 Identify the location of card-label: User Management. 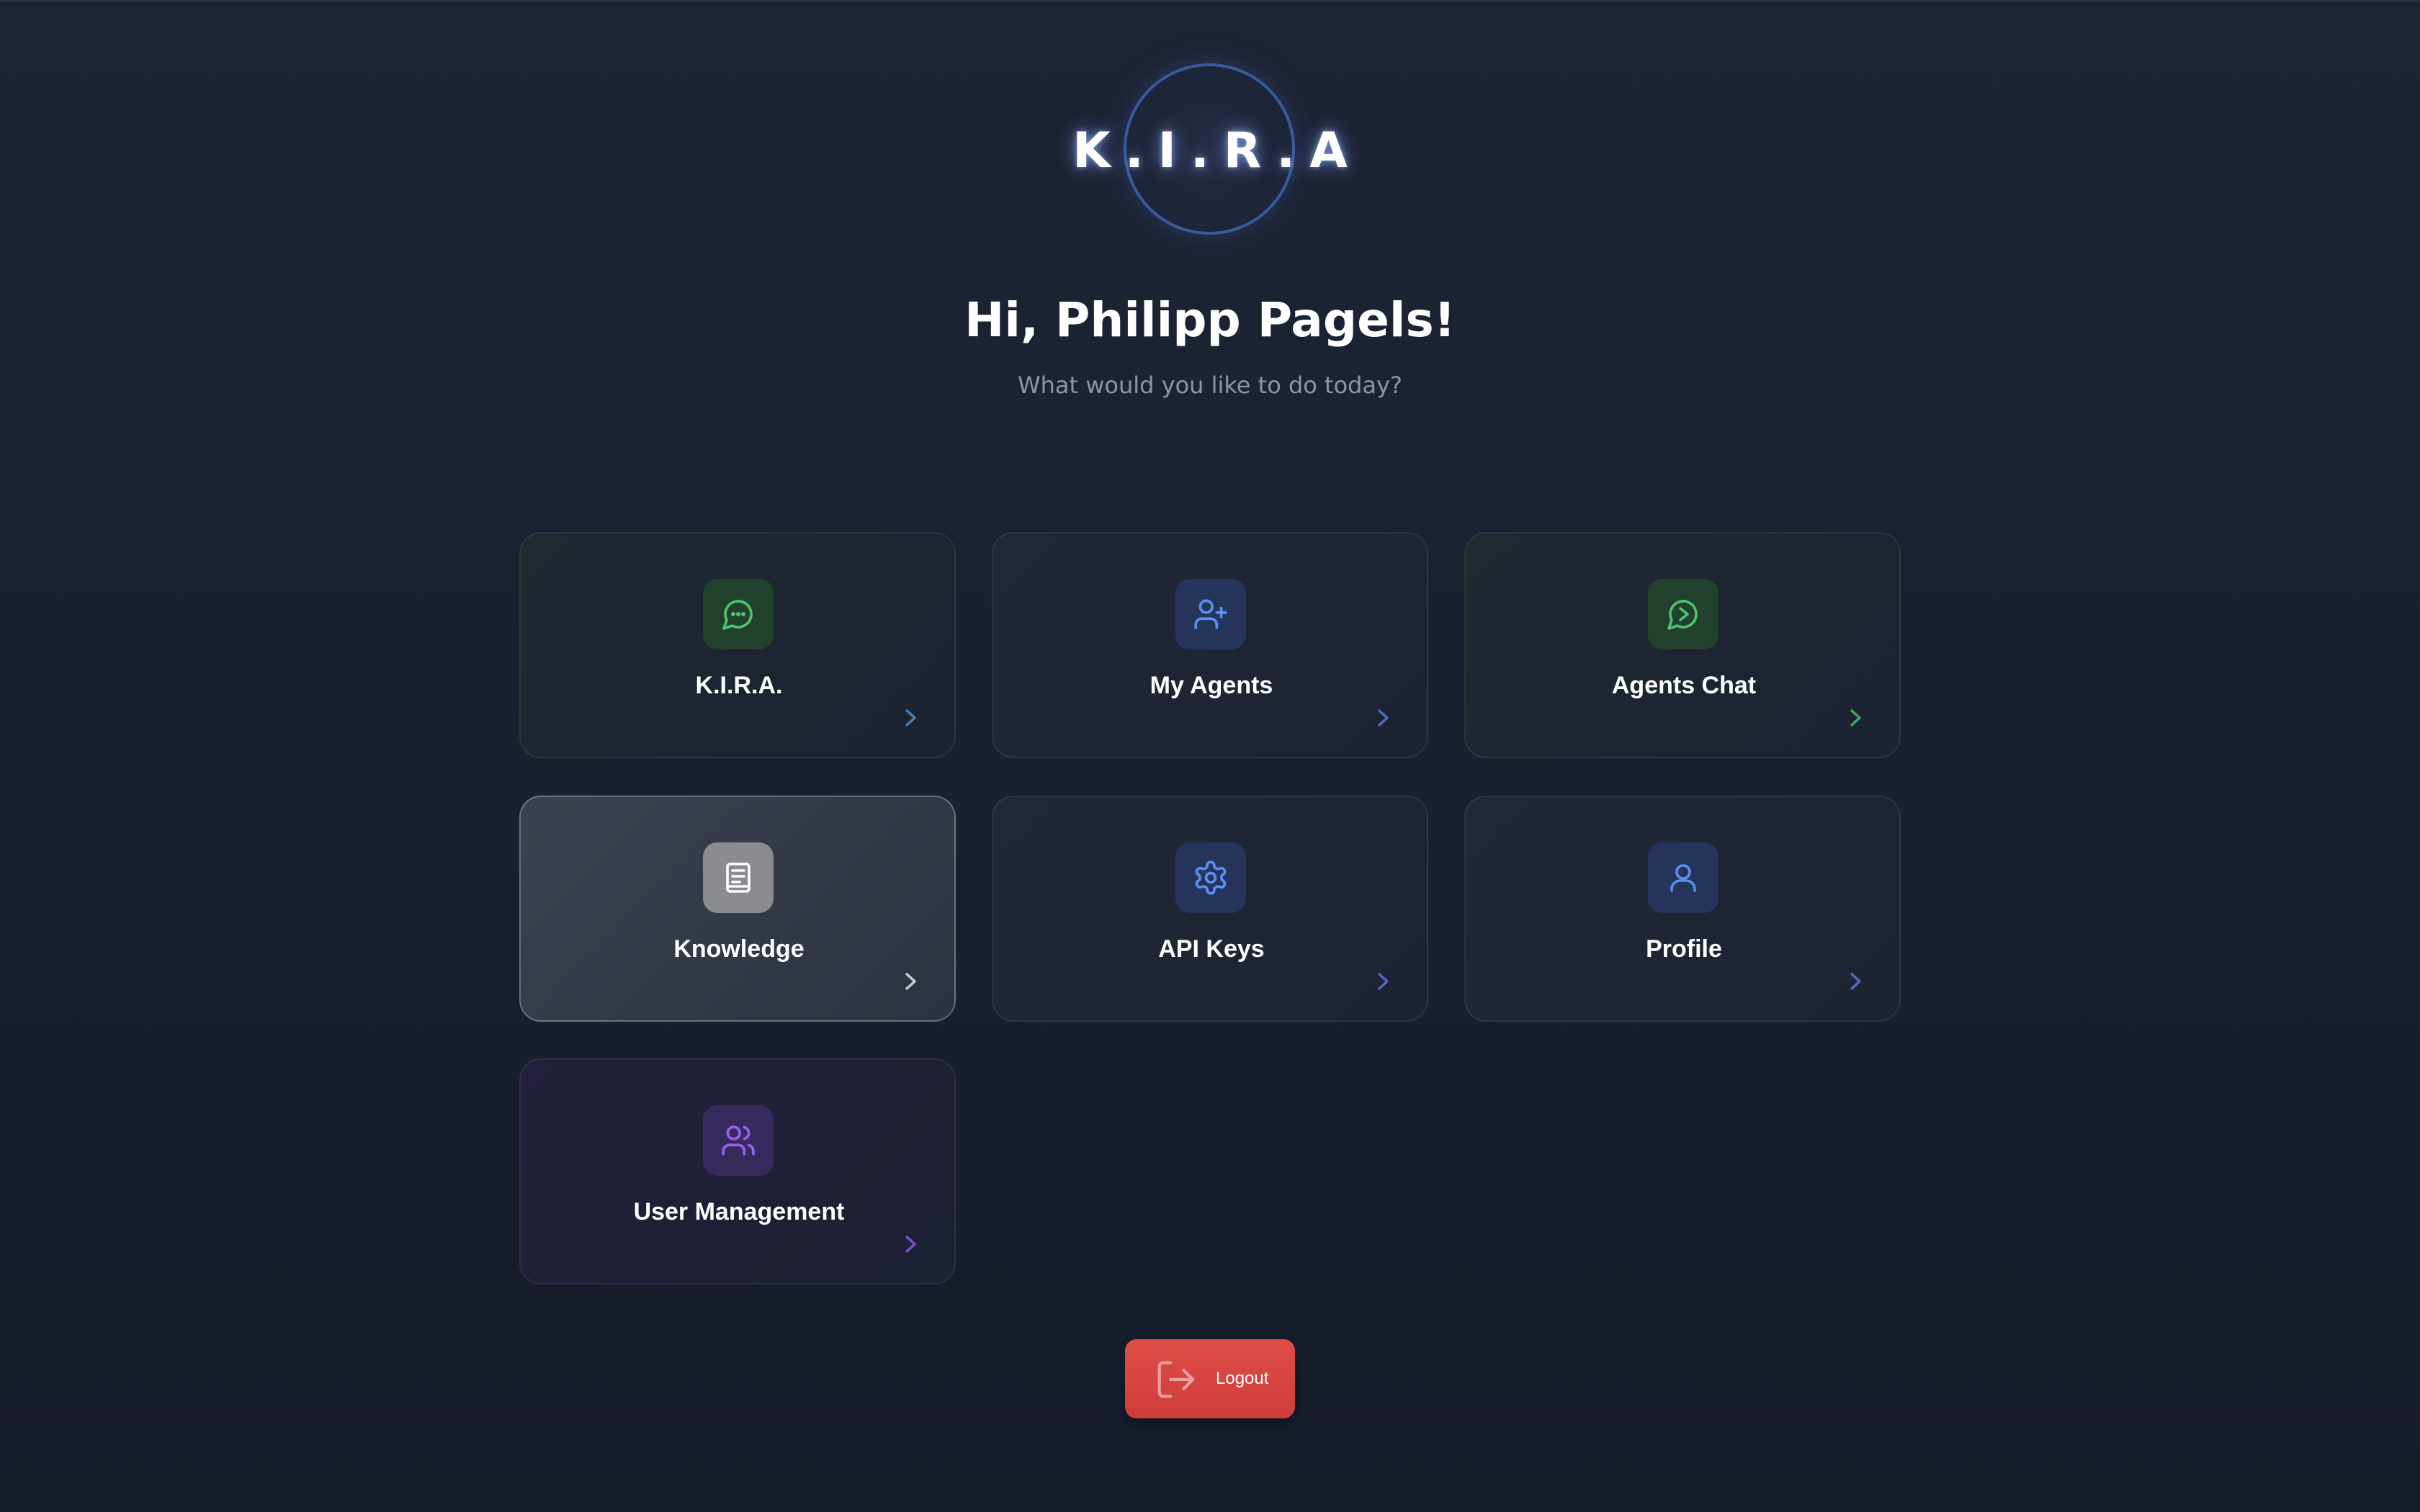
(739, 1211).